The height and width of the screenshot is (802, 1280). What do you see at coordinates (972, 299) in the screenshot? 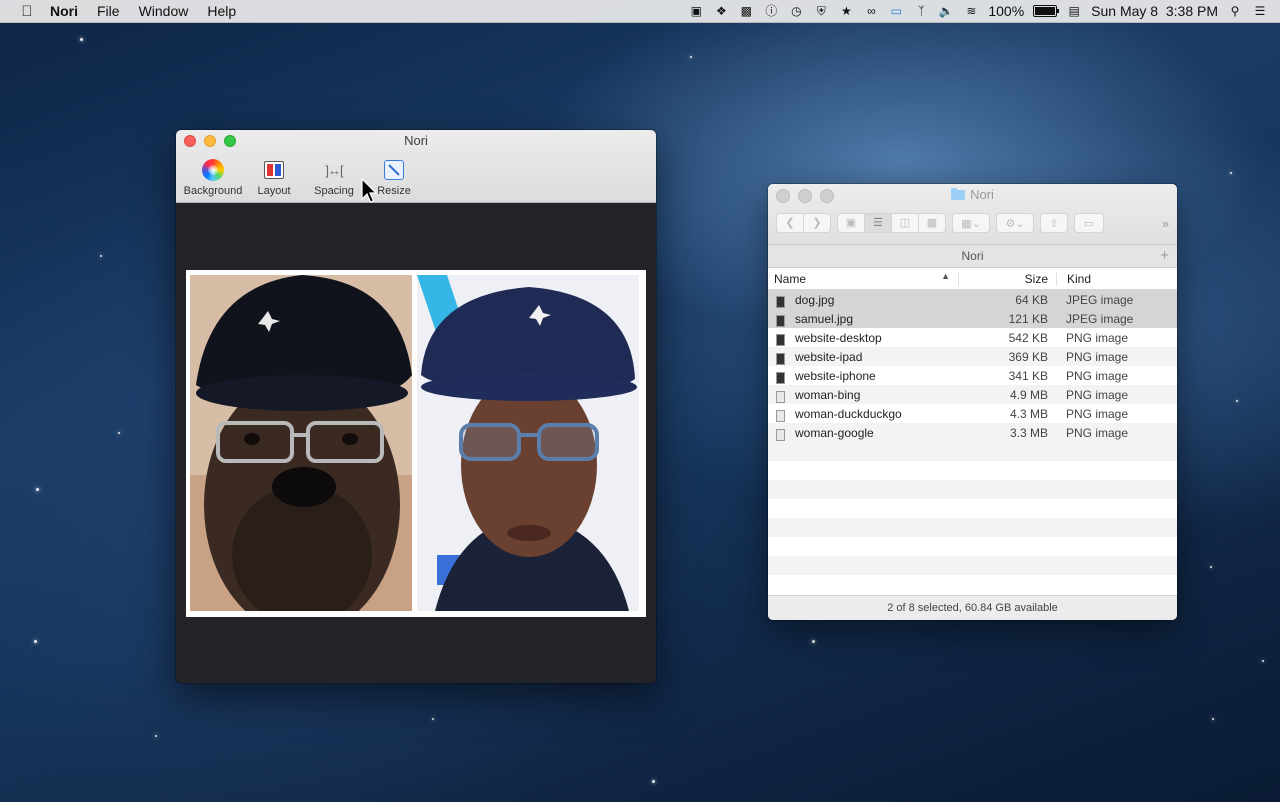
I see `table-row: dog.jpg 64 KB JPEG image` at bounding box center [972, 299].